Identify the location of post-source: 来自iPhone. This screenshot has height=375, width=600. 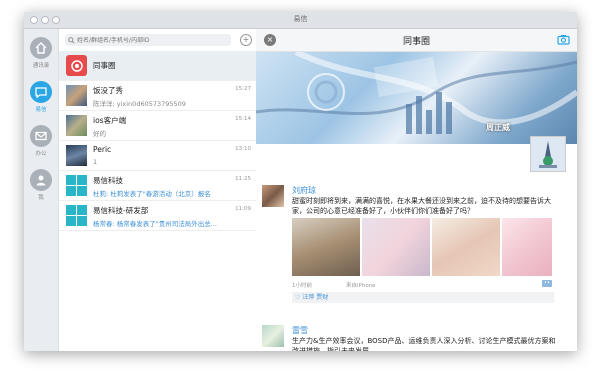
(361, 286).